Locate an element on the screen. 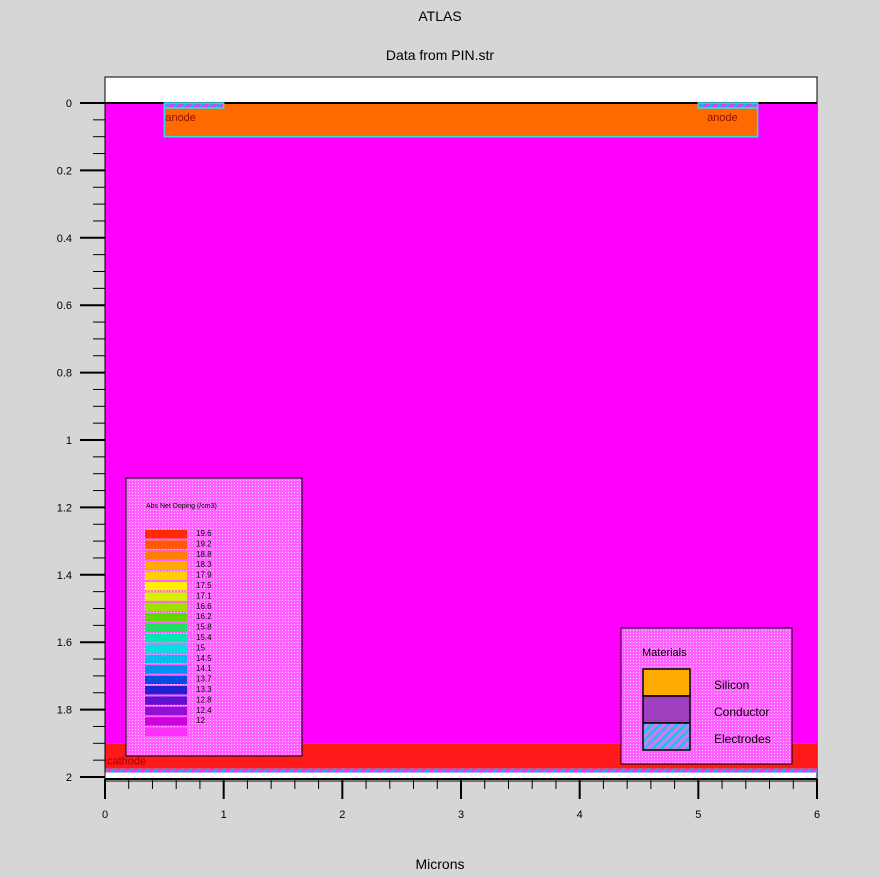  x-tick-label-4: 4 is located at coordinates (580, 815).